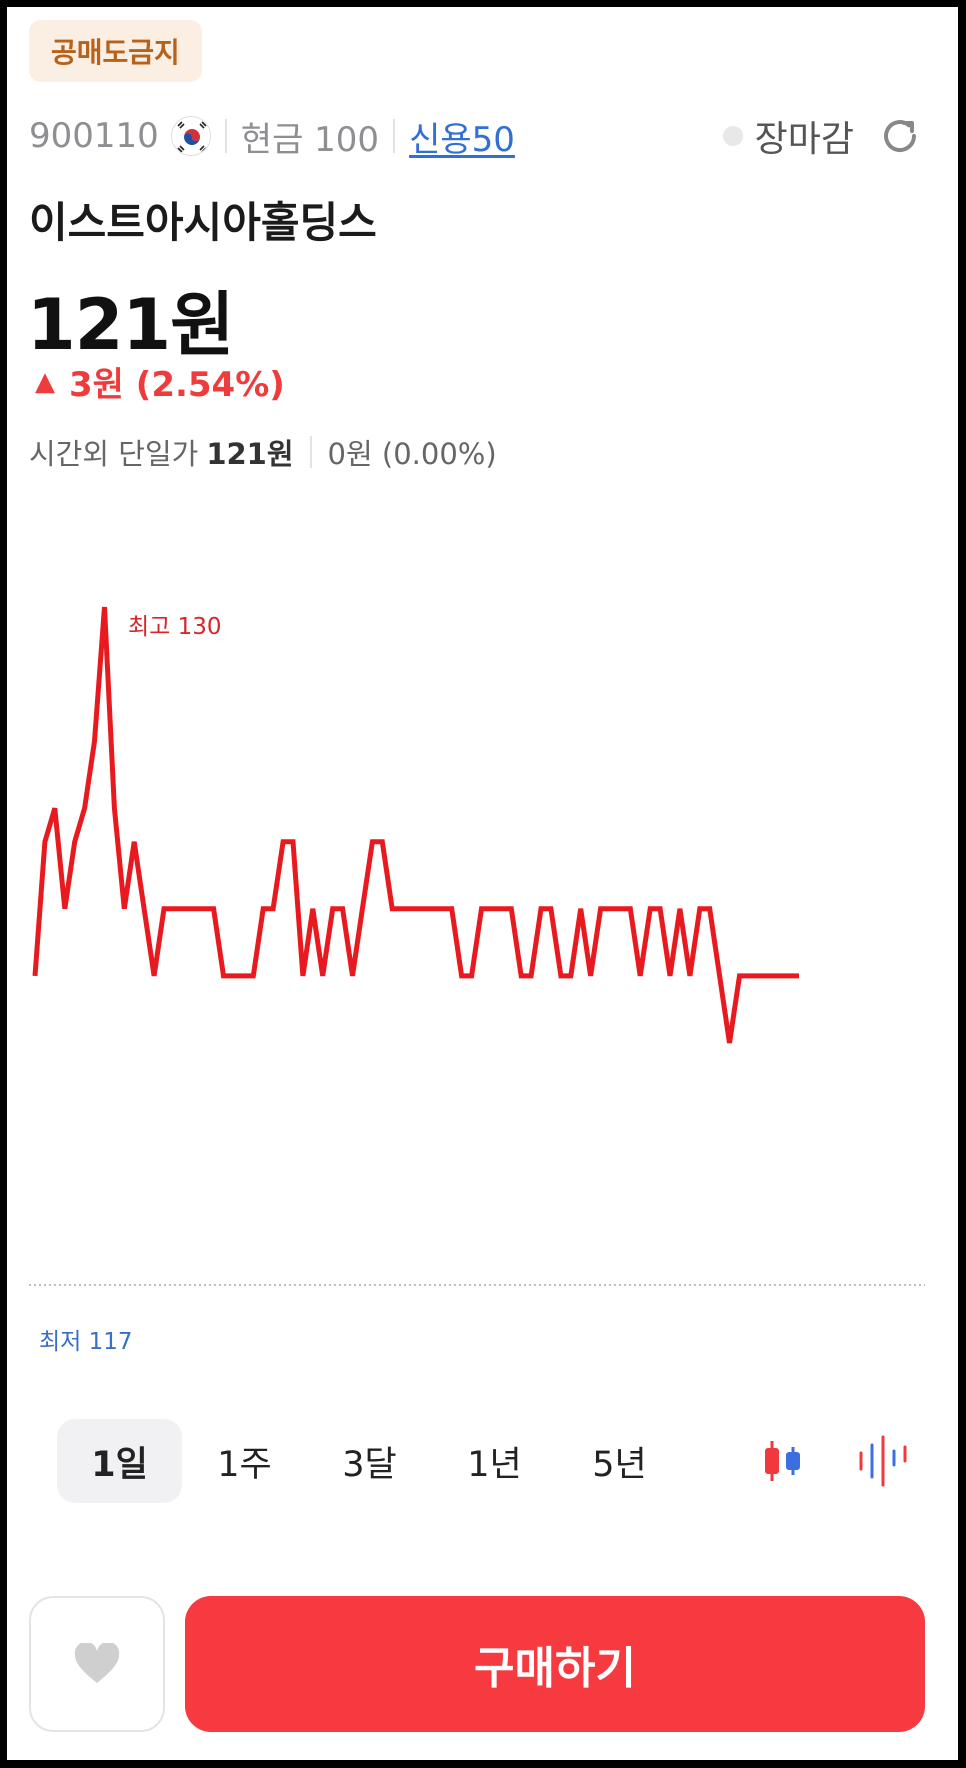  Describe the element at coordinates (732, 136) in the screenshot. I see `status-dot` at that location.